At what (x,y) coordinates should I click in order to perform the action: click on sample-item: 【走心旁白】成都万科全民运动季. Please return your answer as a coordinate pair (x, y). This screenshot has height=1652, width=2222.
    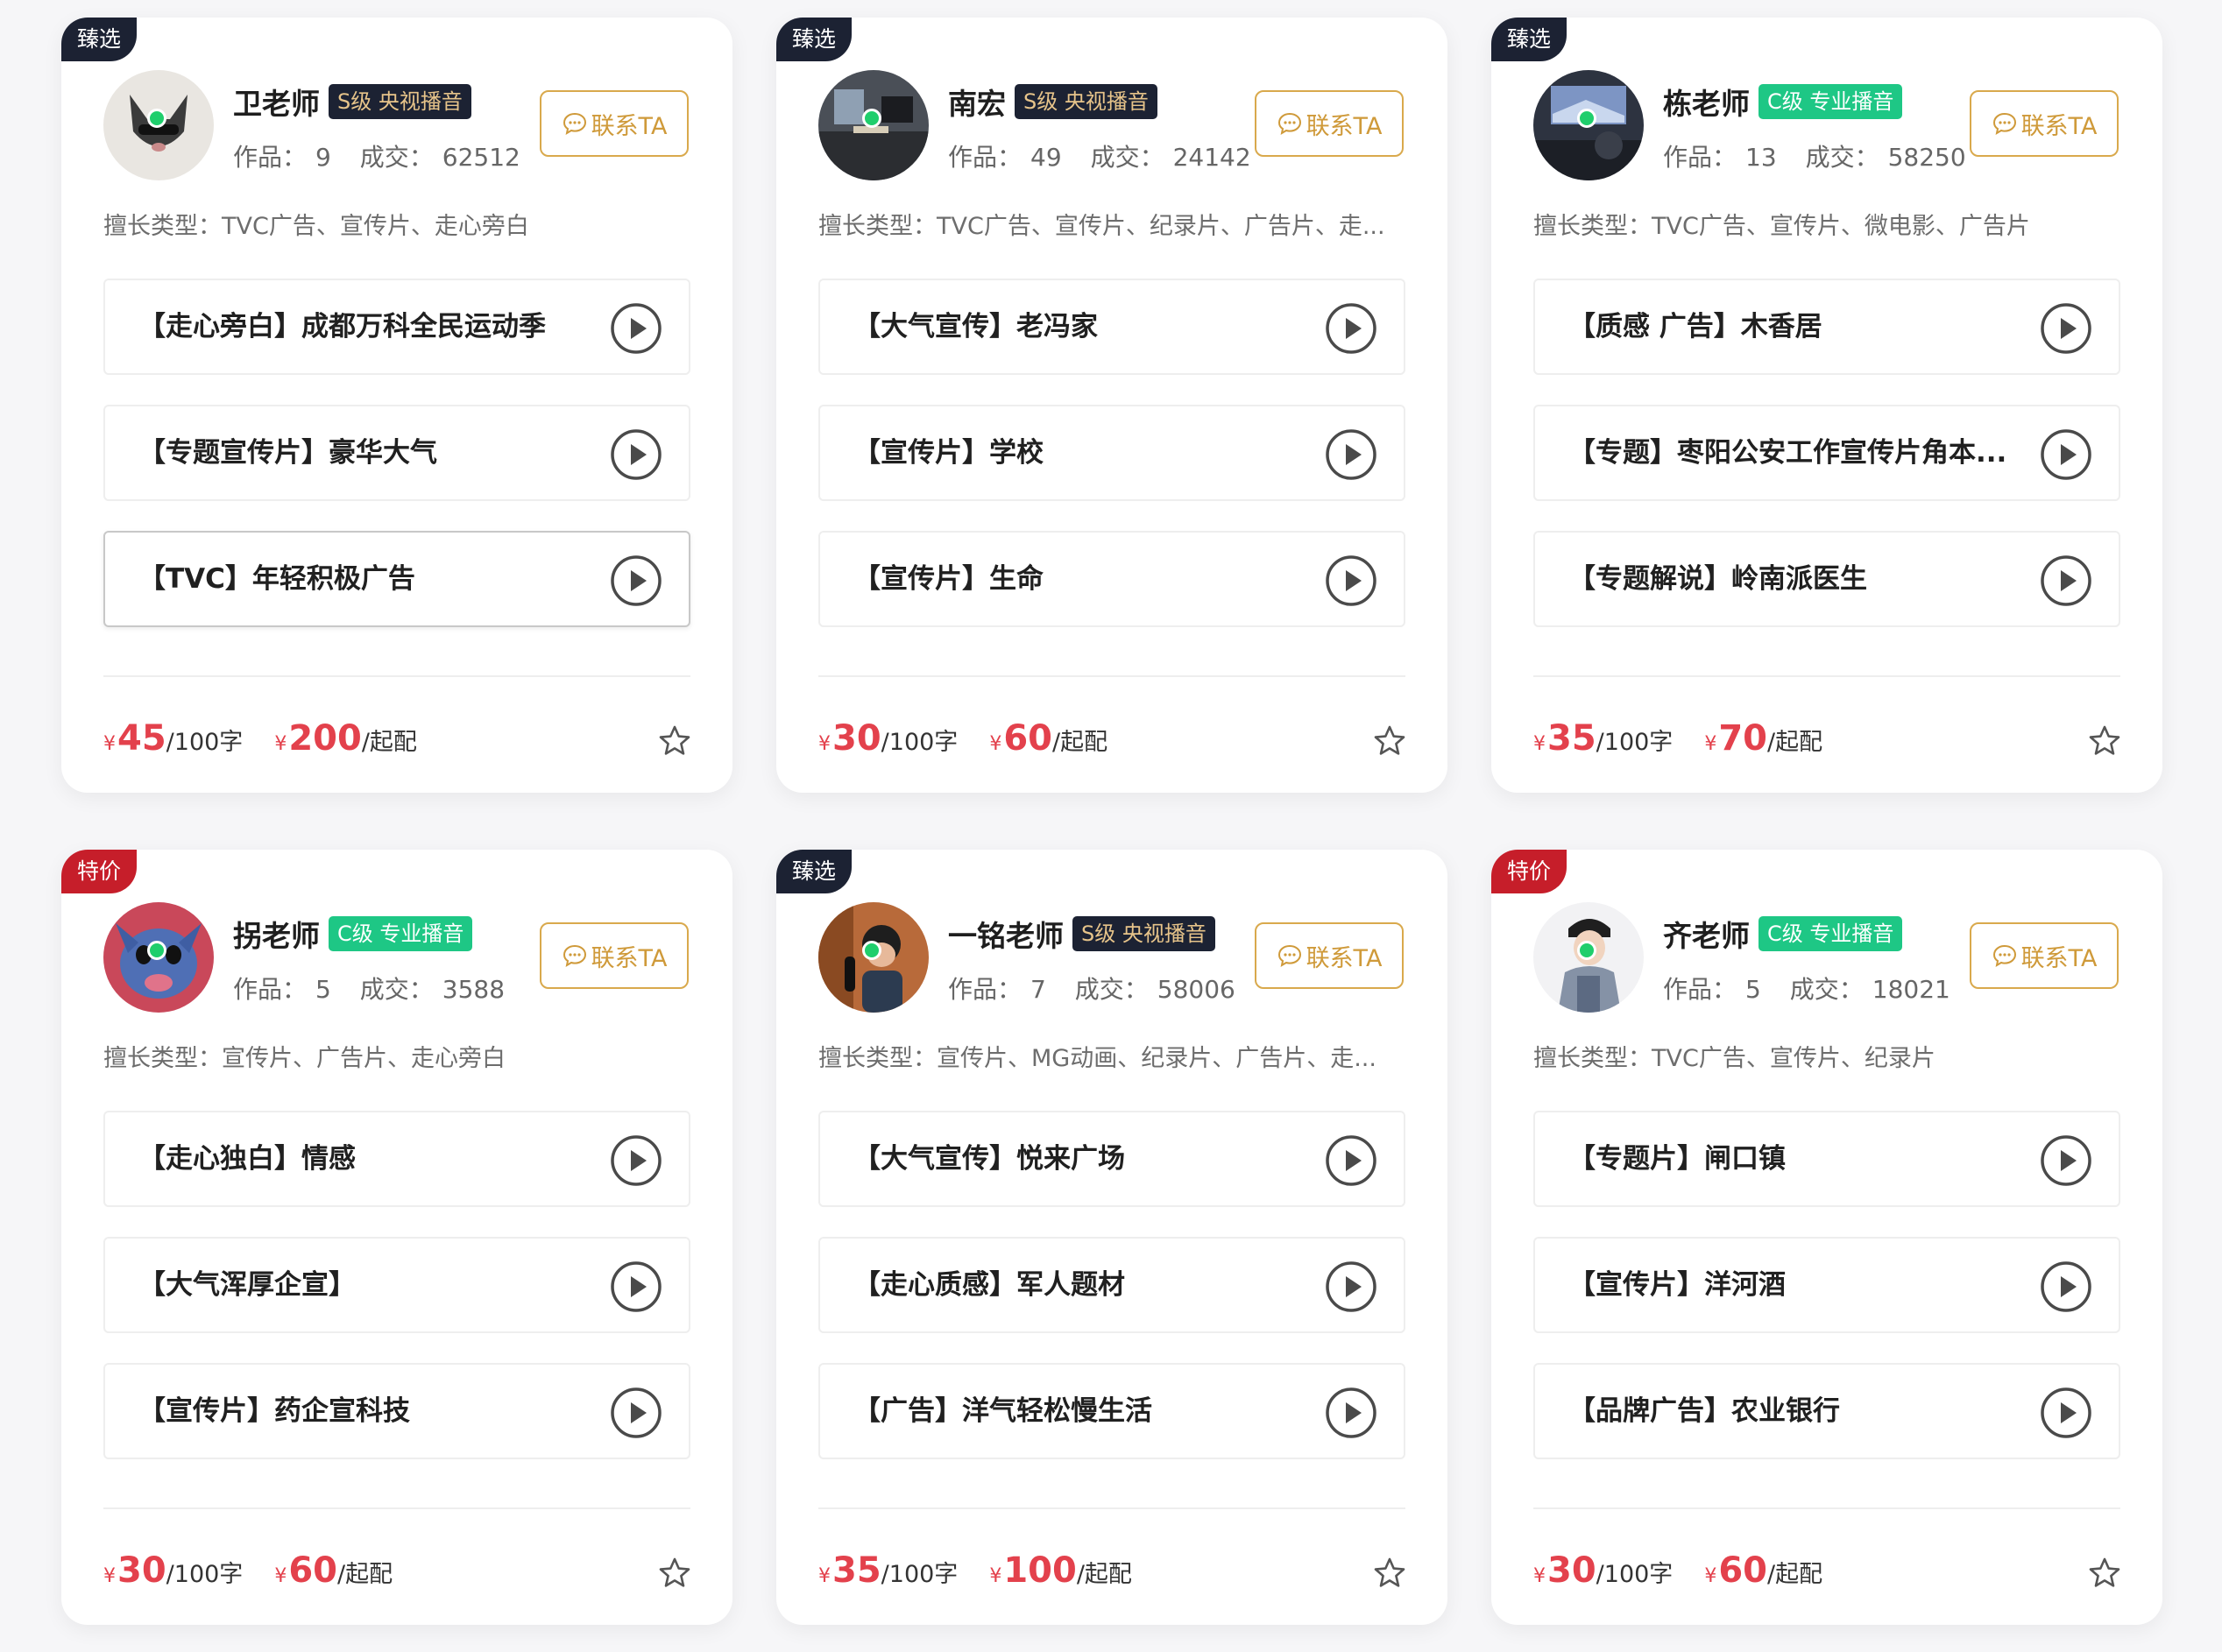
    Looking at the image, I should click on (396, 327).